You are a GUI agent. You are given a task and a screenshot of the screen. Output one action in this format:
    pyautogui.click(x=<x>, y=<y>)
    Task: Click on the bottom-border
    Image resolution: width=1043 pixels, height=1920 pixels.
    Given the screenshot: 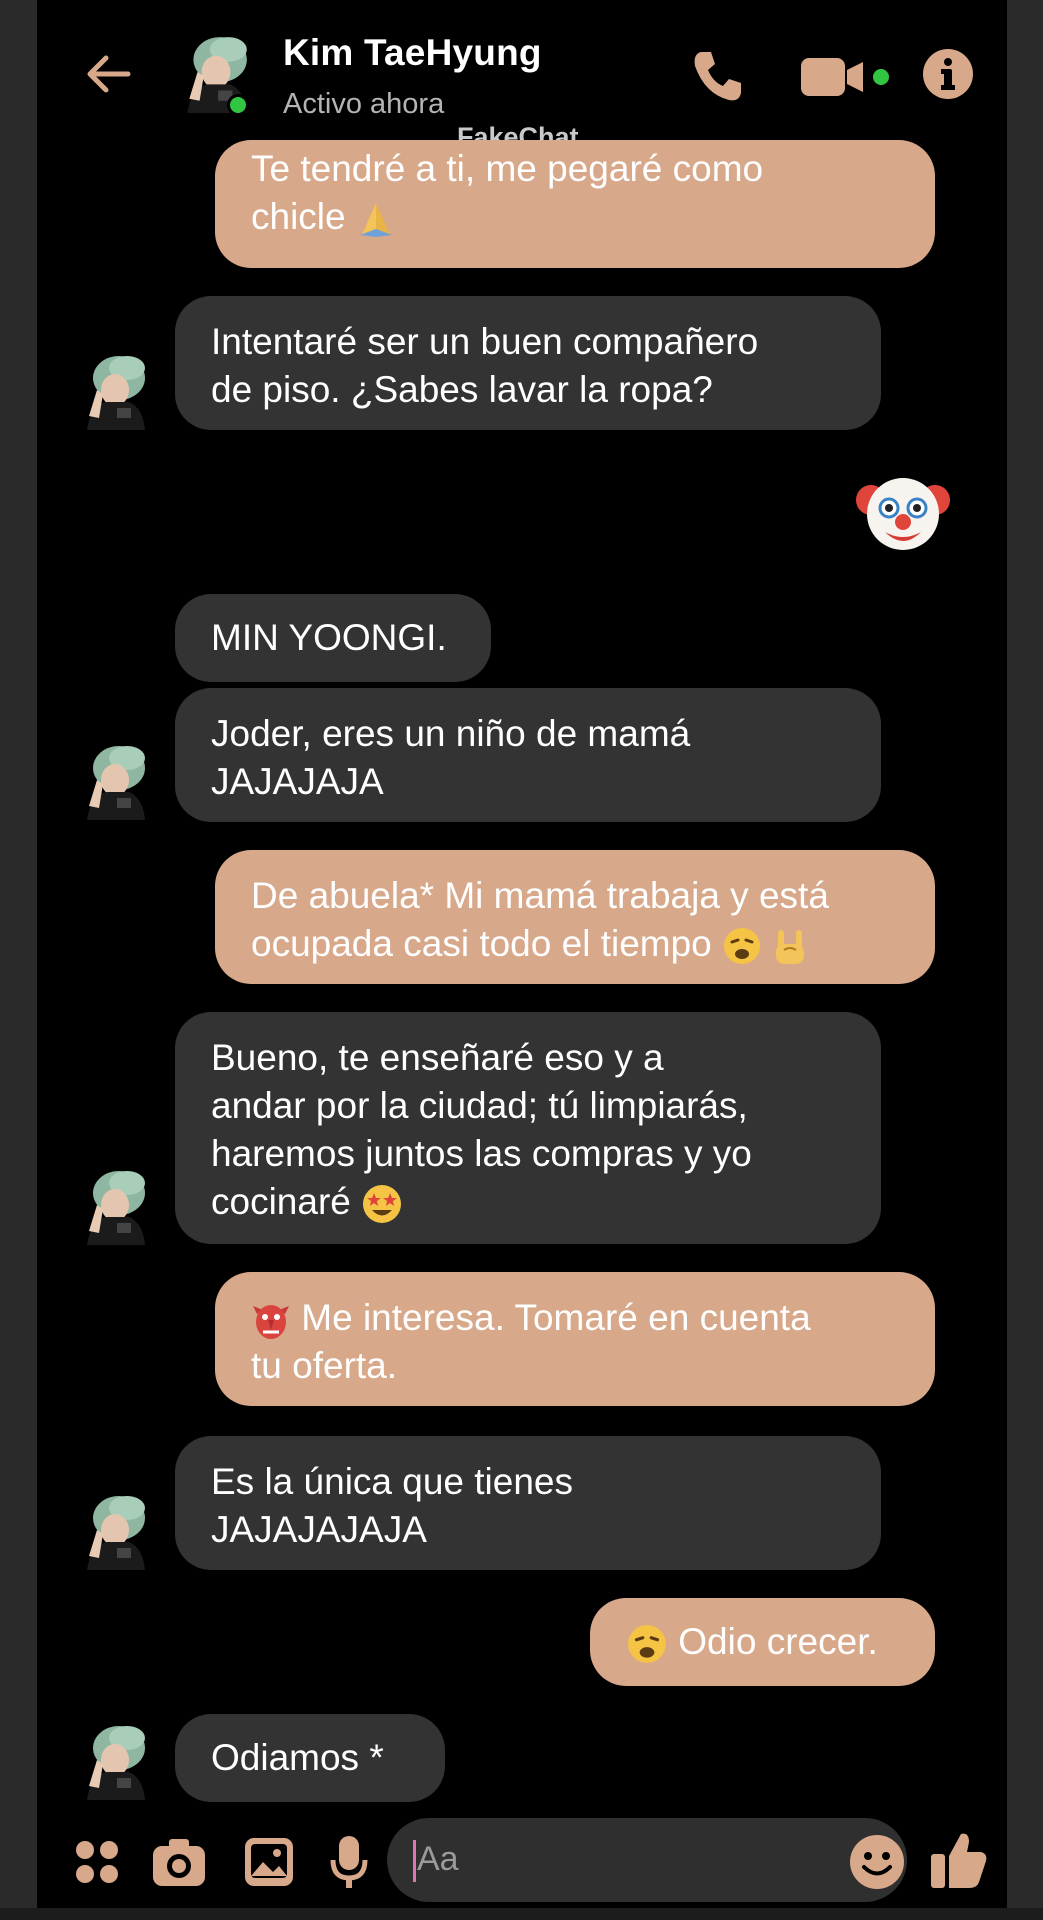 What is the action you would take?
    pyautogui.click(x=521, y=1914)
    